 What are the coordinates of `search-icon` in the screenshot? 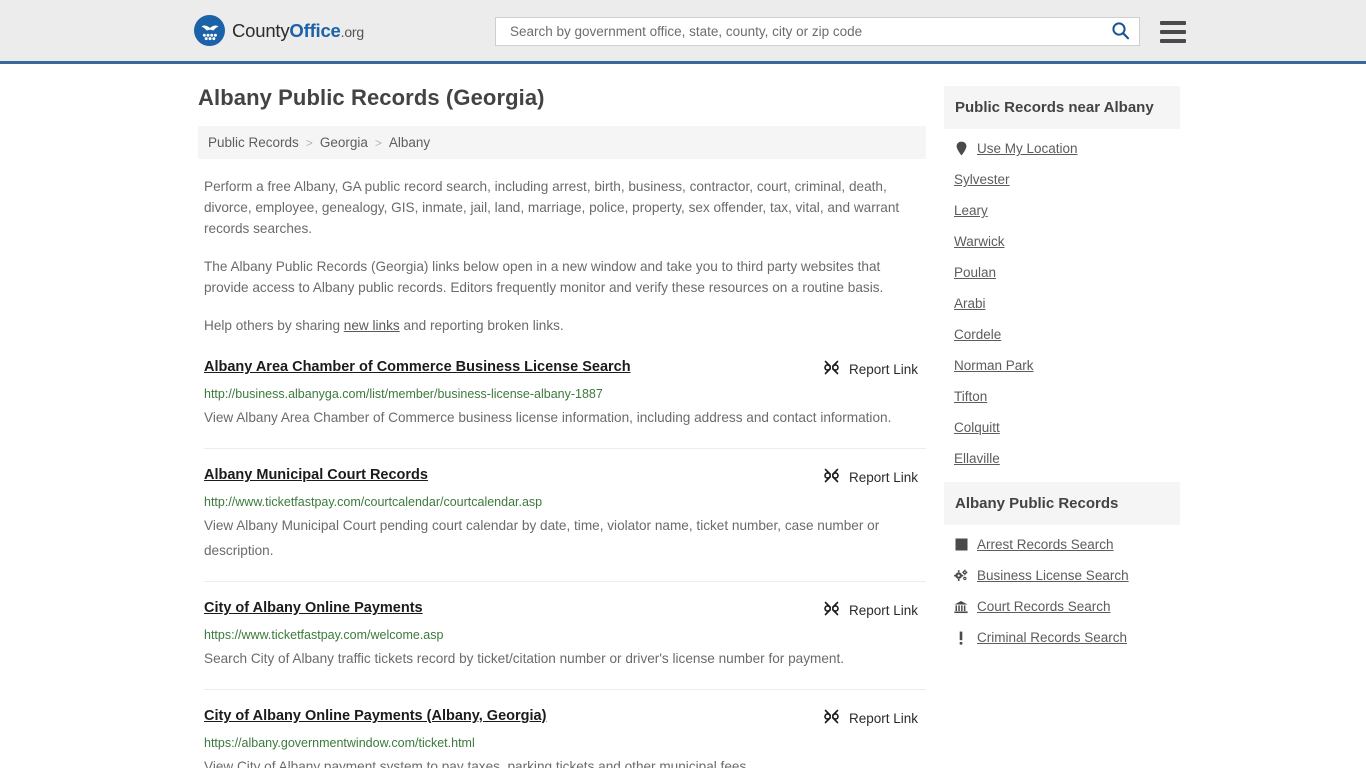 It's located at (1120, 32).